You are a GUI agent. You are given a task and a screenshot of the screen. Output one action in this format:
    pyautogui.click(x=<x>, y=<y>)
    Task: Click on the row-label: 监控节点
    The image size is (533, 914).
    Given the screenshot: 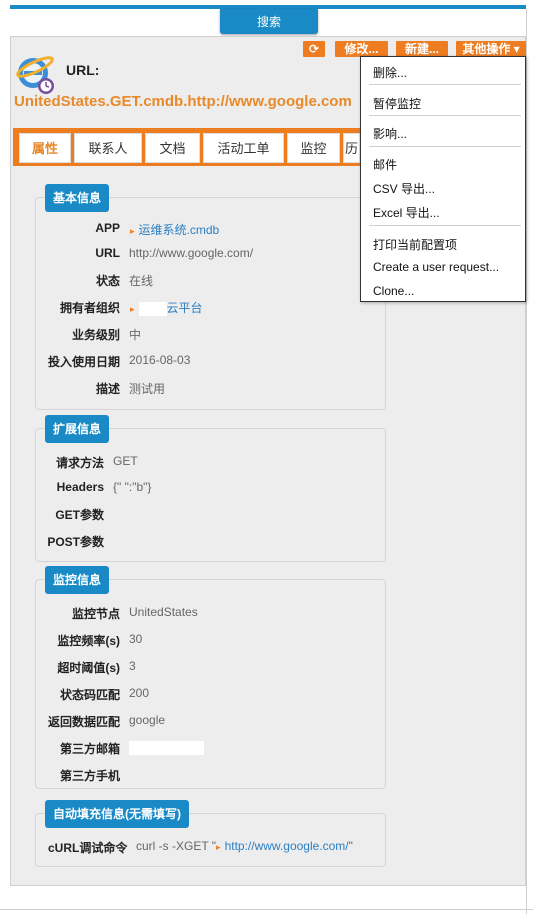 What is the action you would take?
    pyautogui.click(x=95, y=614)
    